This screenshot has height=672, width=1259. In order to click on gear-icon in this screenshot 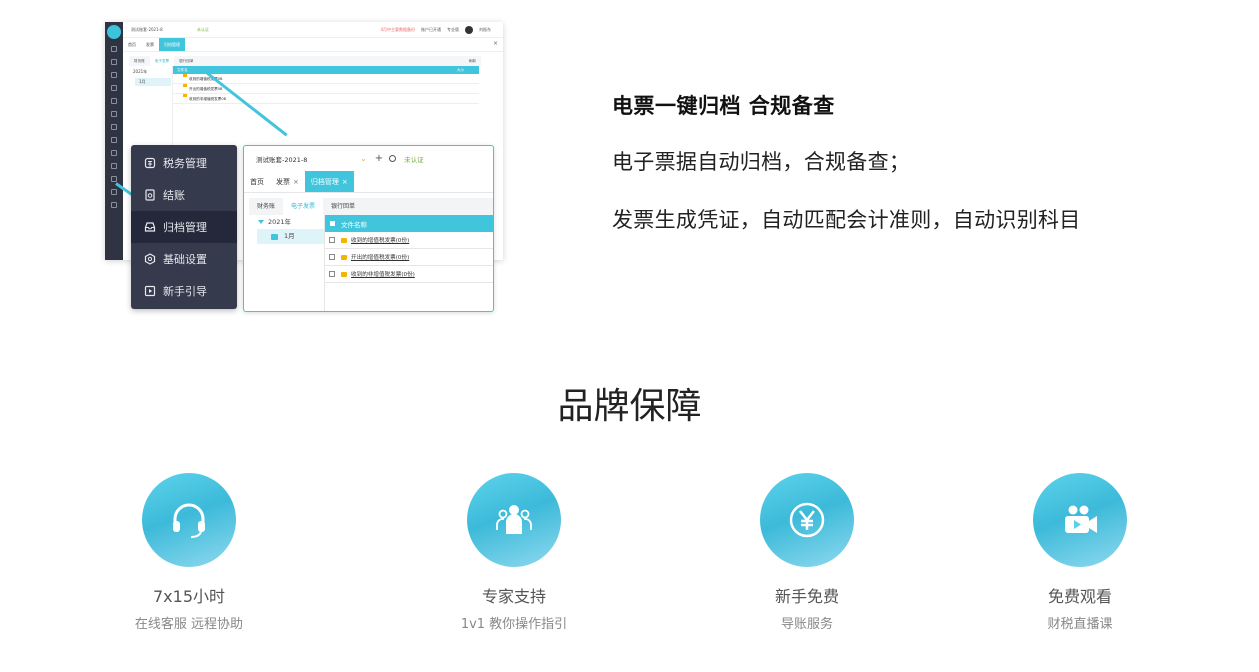, I will do `click(393, 158)`.